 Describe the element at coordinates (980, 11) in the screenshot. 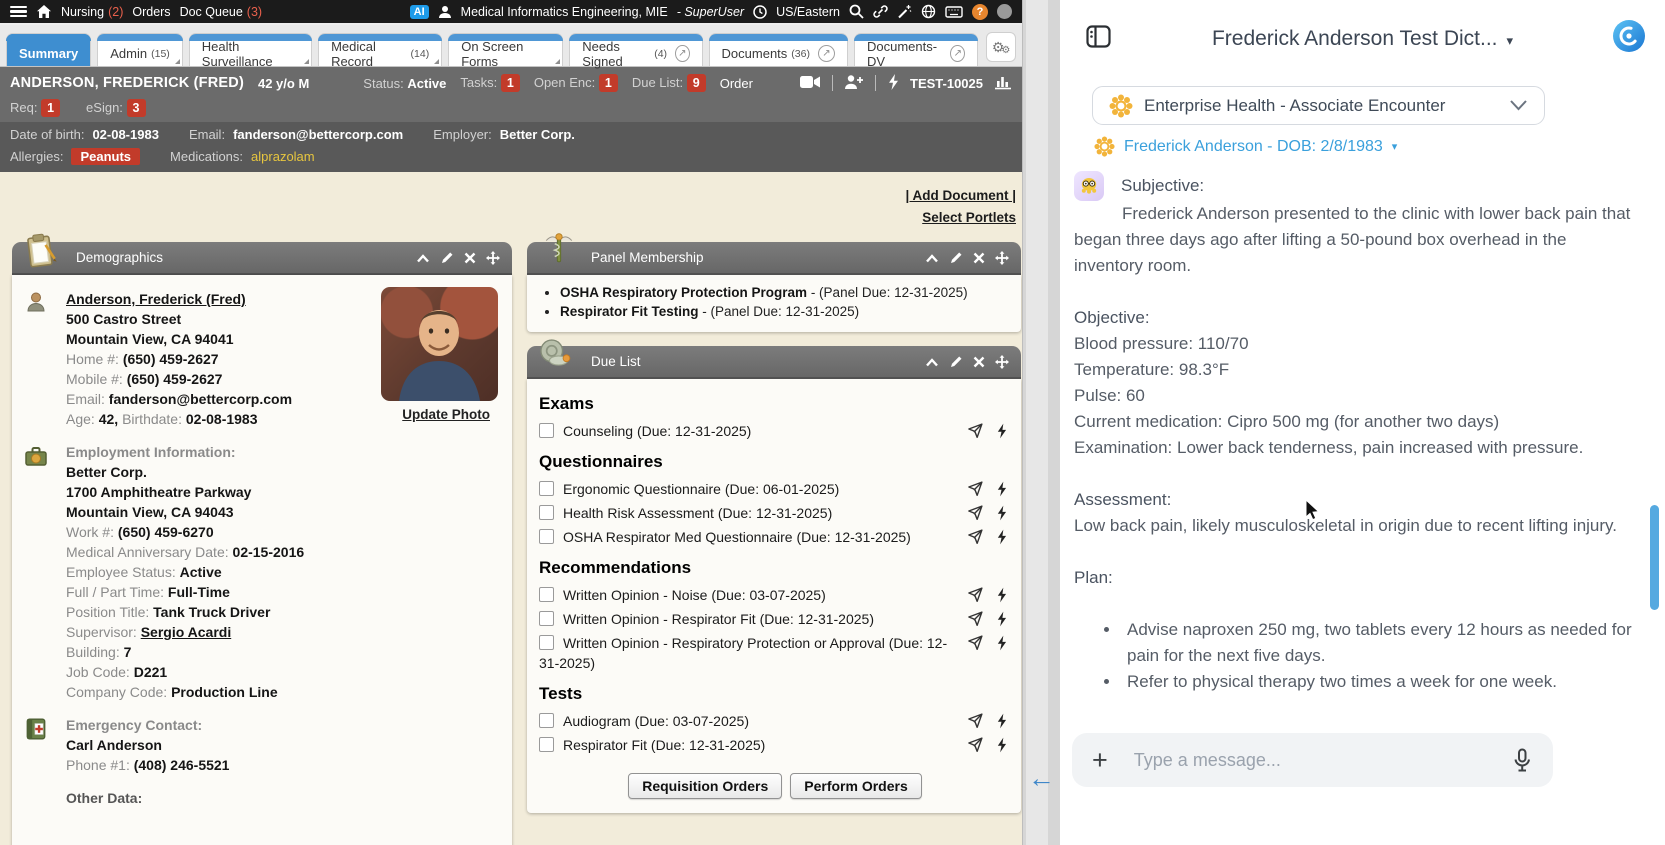

I see `help-icon: ?` at that location.